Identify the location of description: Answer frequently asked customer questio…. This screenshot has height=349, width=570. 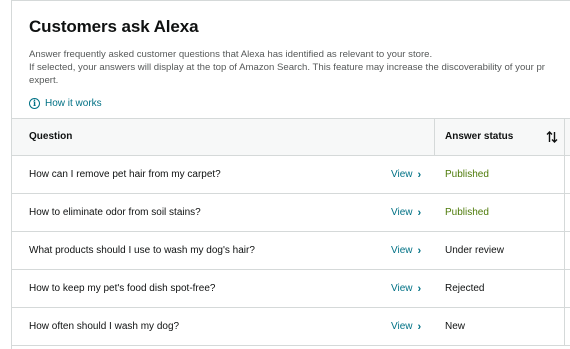
(299, 67).